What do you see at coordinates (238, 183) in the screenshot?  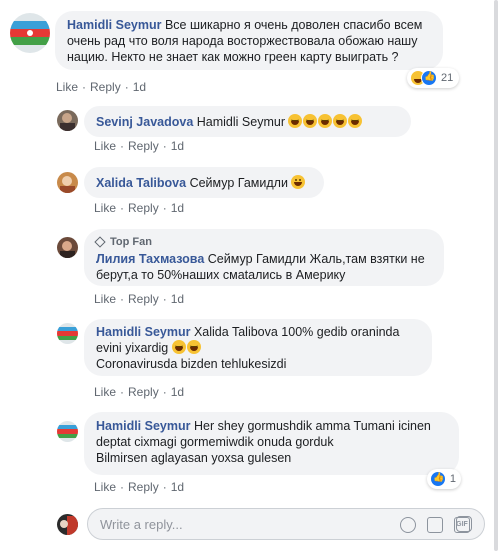 I see `comment-text: Сеймур Гамидли` at bounding box center [238, 183].